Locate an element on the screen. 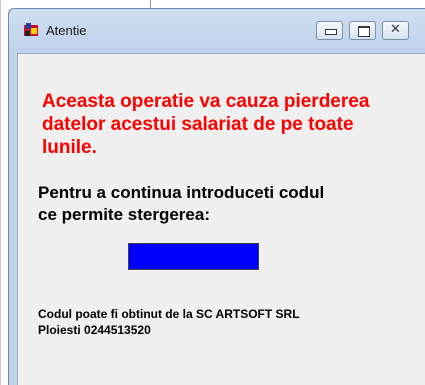 This screenshot has height=385, width=425. minimize-button is located at coordinates (329, 30).